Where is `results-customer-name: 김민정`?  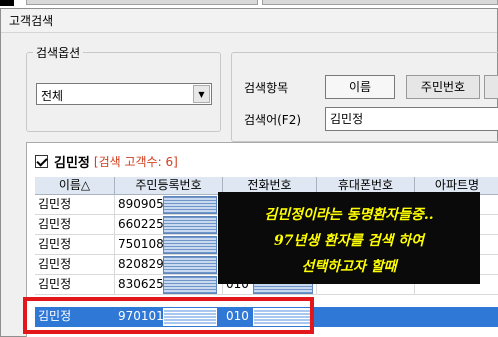 results-customer-name: 김민정 is located at coordinates (72, 163).